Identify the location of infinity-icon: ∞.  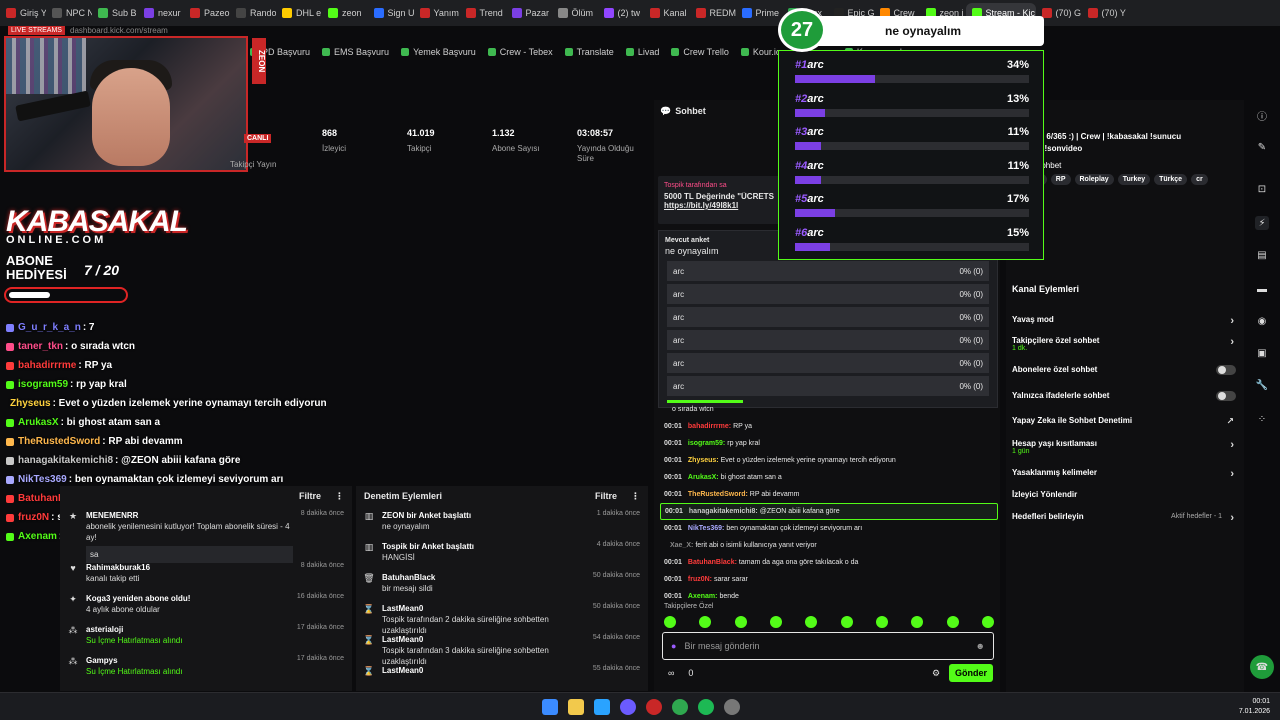
(671, 673).